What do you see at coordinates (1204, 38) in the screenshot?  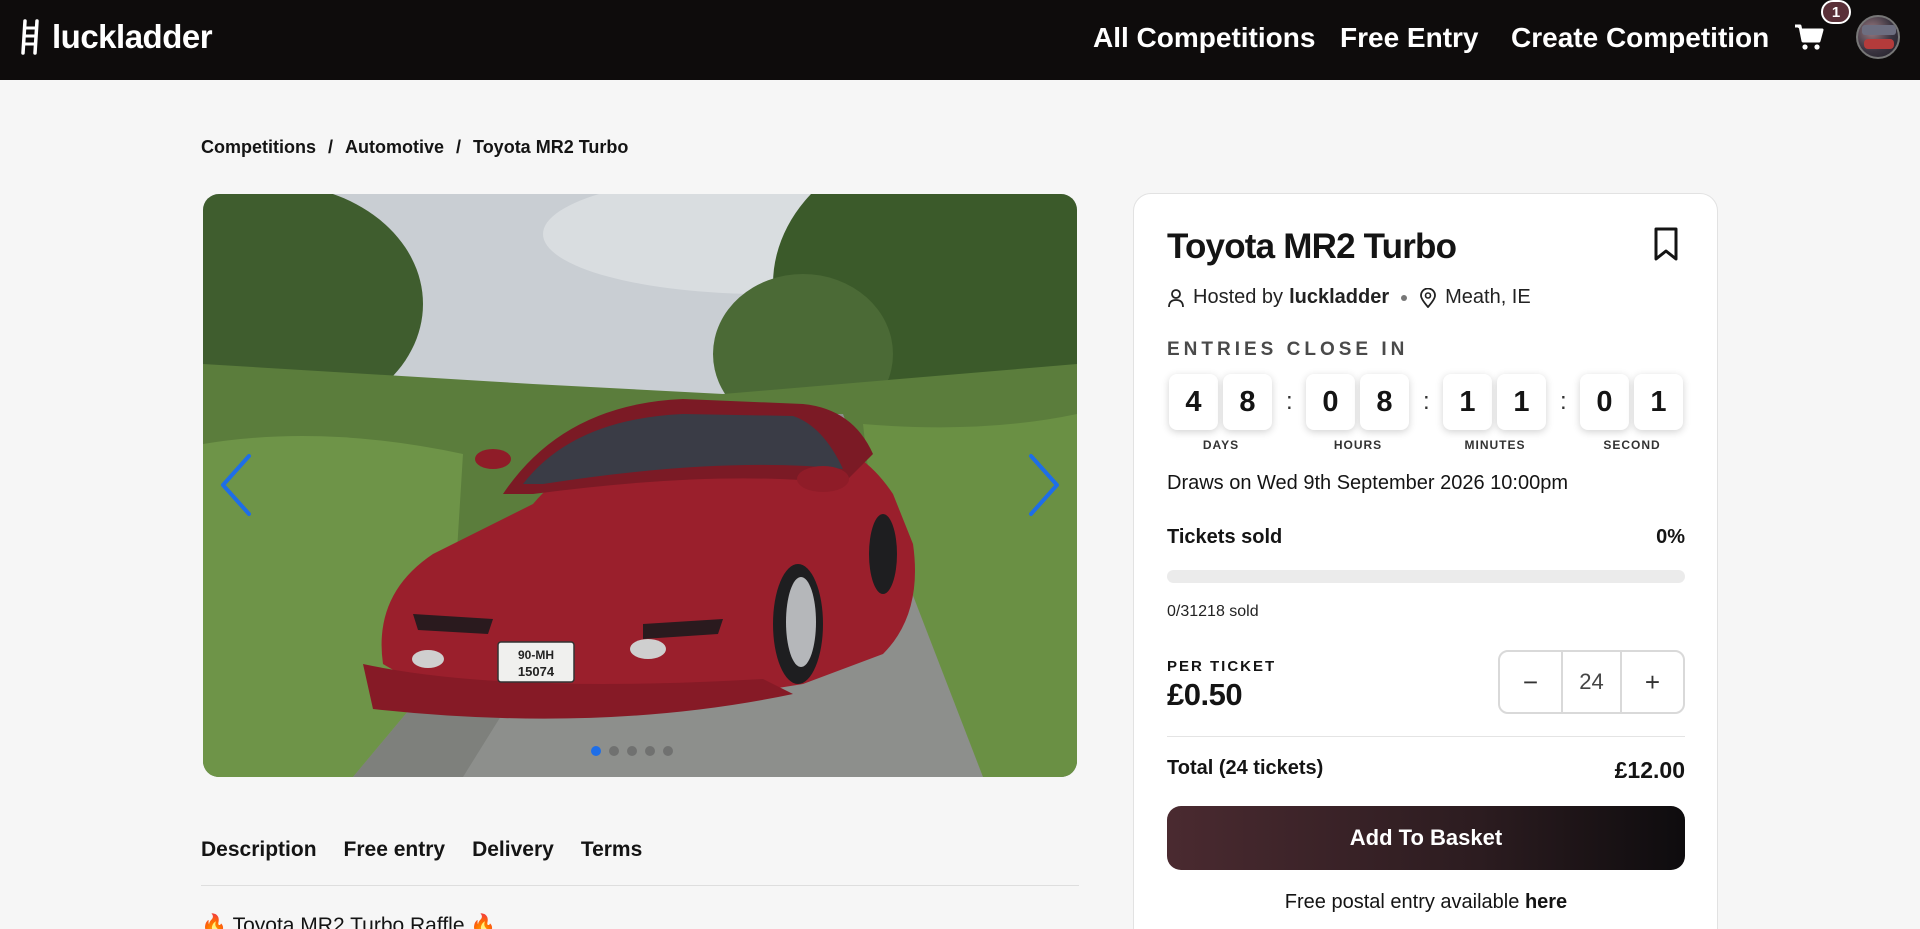 I see `nav-all-competitions: All Competitions` at bounding box center [1204, 38].